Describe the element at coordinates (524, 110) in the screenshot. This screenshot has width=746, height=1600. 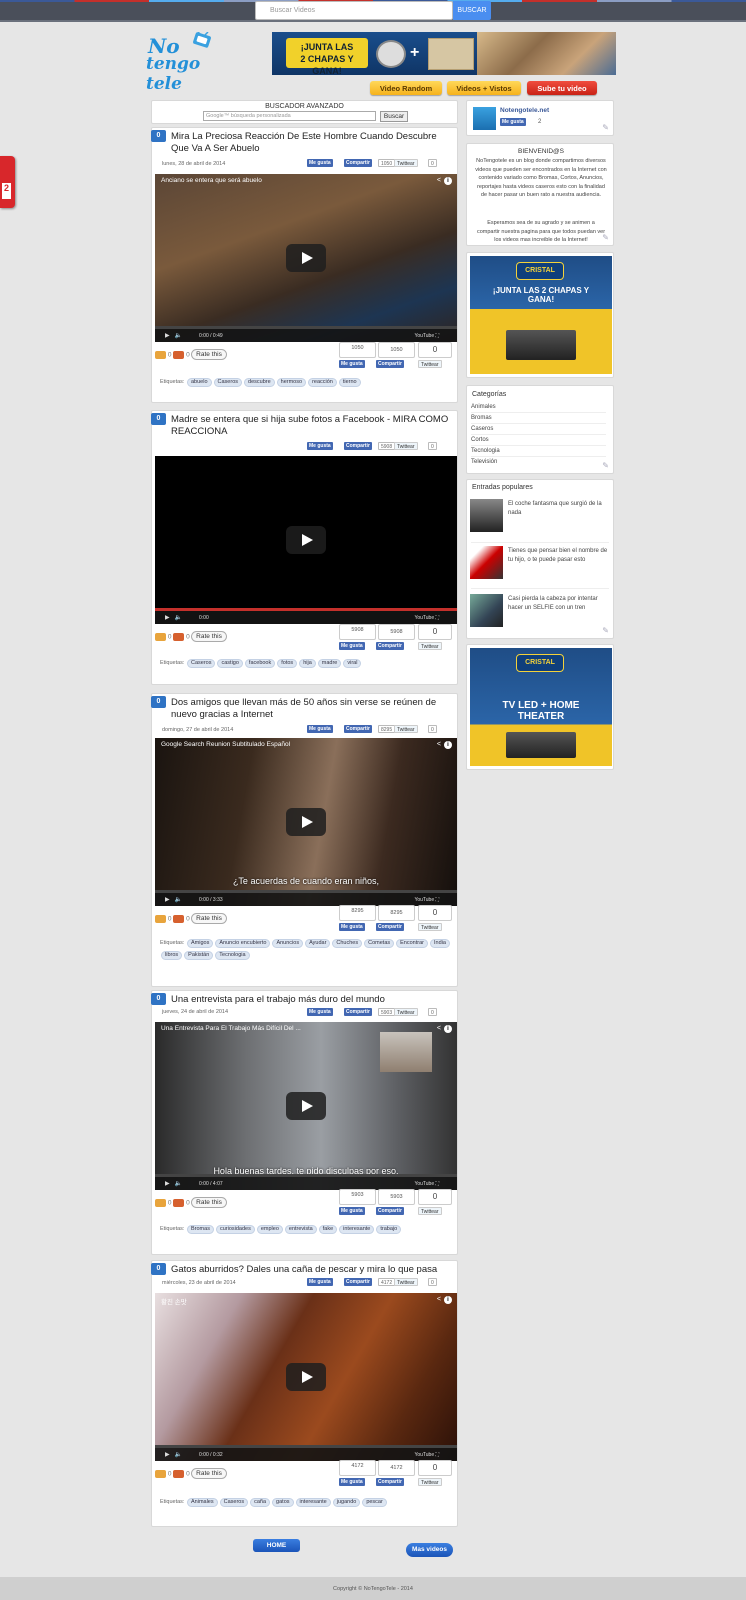
I see `page-name-link: Notengotele.net` at that location.